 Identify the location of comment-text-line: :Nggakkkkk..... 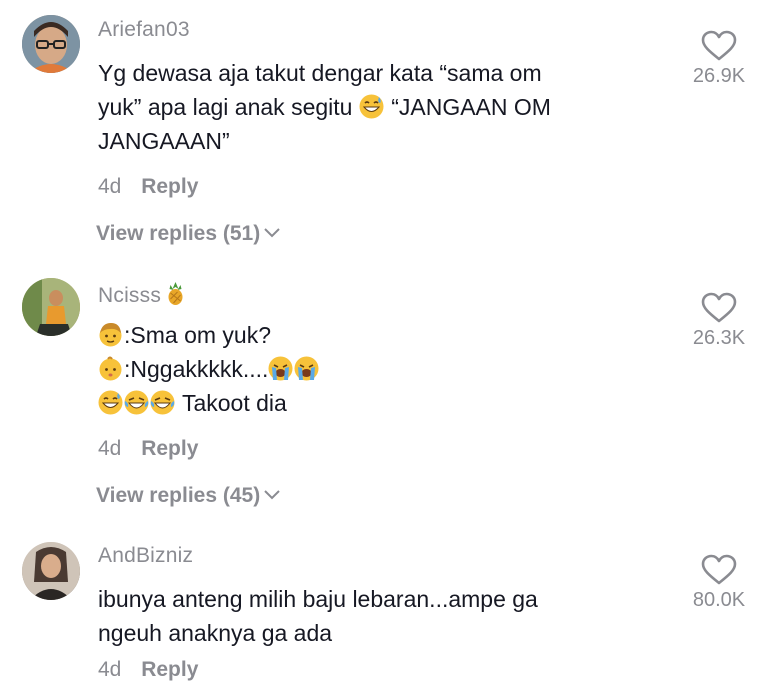
(196, 369).